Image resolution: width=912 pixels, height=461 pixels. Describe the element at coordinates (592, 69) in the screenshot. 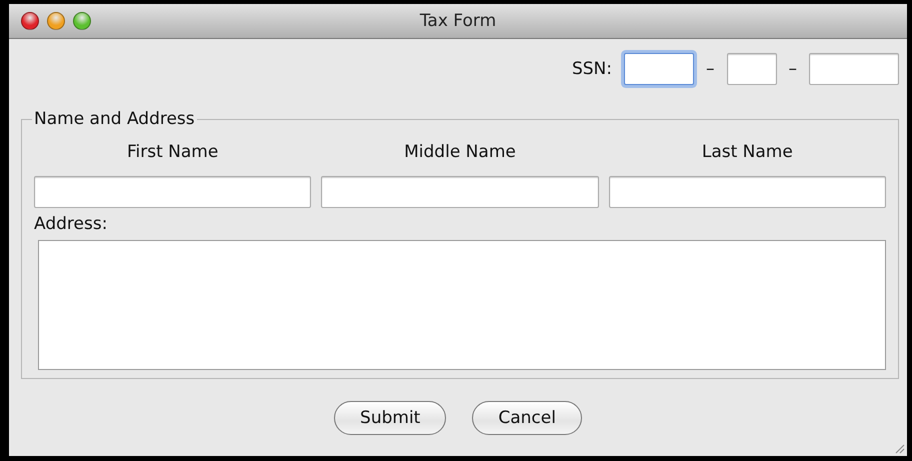

I see `ssn-label: SSN:` at that location.